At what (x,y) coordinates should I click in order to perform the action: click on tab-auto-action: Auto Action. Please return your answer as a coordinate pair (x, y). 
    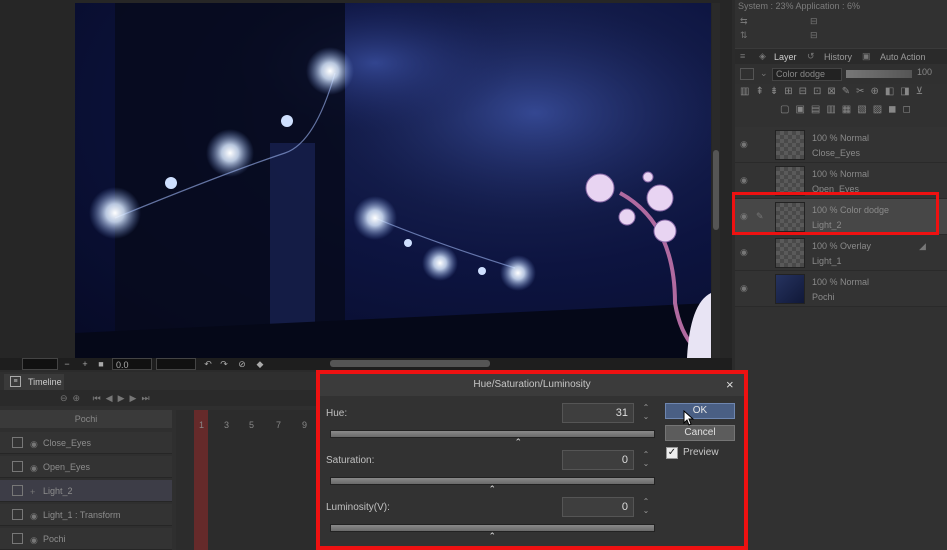
    Looking at the image, I should click on (903, 57).